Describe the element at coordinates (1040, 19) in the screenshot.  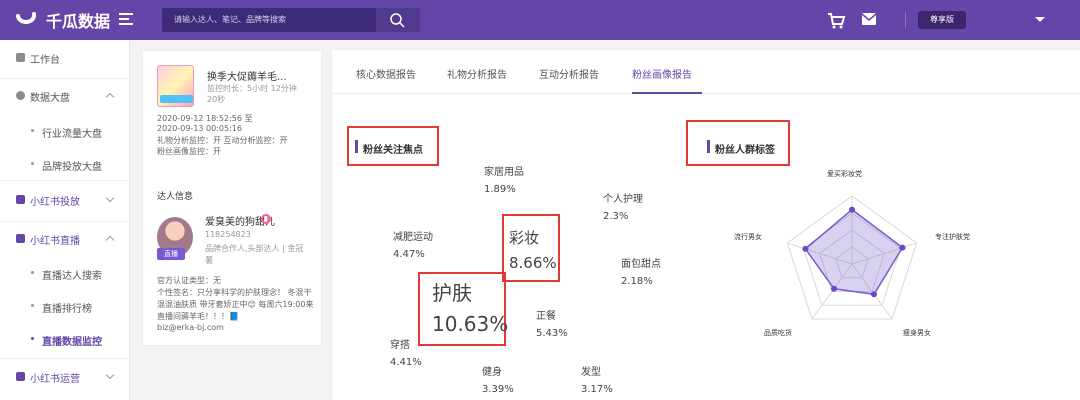
I see `dropdown-caret-icon` at that location.